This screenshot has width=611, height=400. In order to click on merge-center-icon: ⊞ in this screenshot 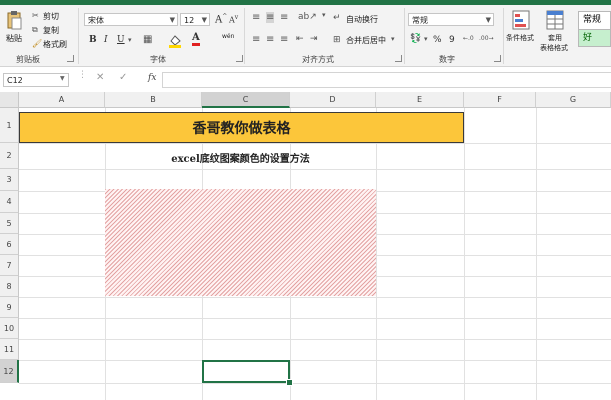, I will do `click(337, 40)`.